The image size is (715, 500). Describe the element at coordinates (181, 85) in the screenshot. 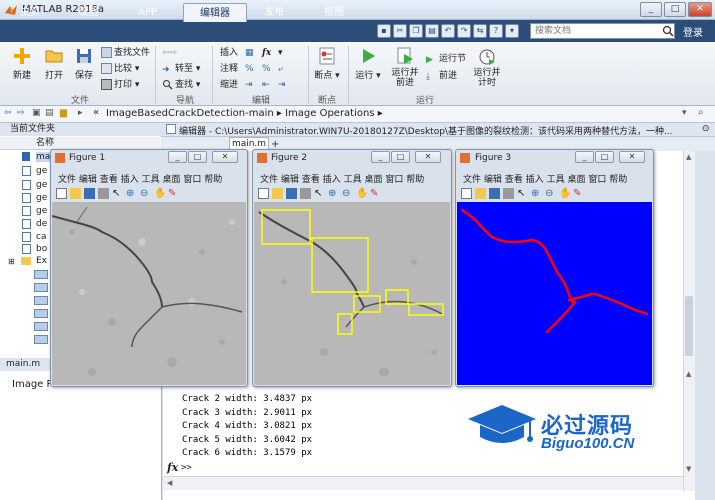

I see `find-button: 查找 ▾` at that location.